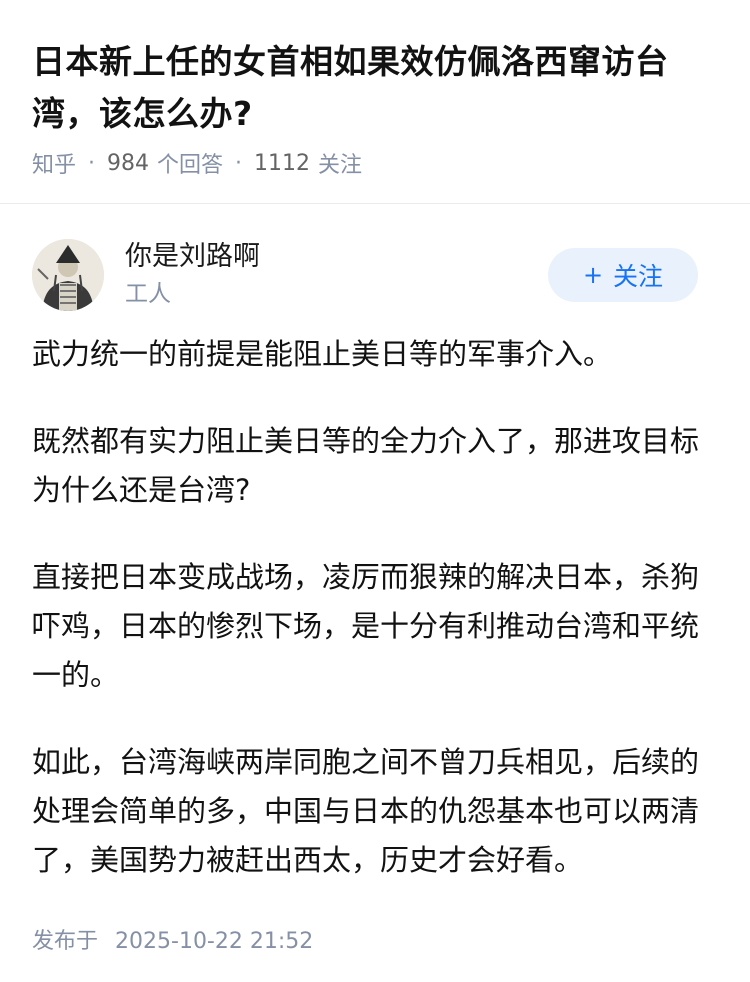 The width and height of the screenshot is (750, 982). Describe the element at coordinates (375, 163) in the screenshot. I see `question-meta: 知乎 · 984 个回答 · 1112 关注` at that location.